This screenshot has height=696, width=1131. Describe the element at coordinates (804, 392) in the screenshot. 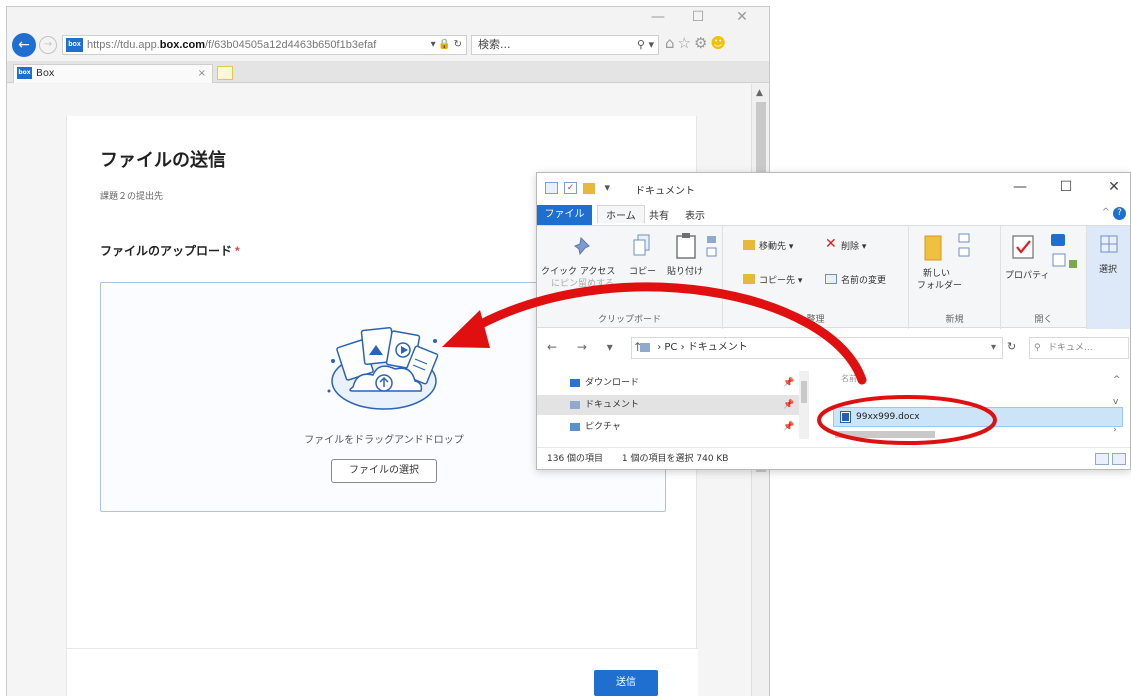

I see `nav-scroll-thumb` at that location.